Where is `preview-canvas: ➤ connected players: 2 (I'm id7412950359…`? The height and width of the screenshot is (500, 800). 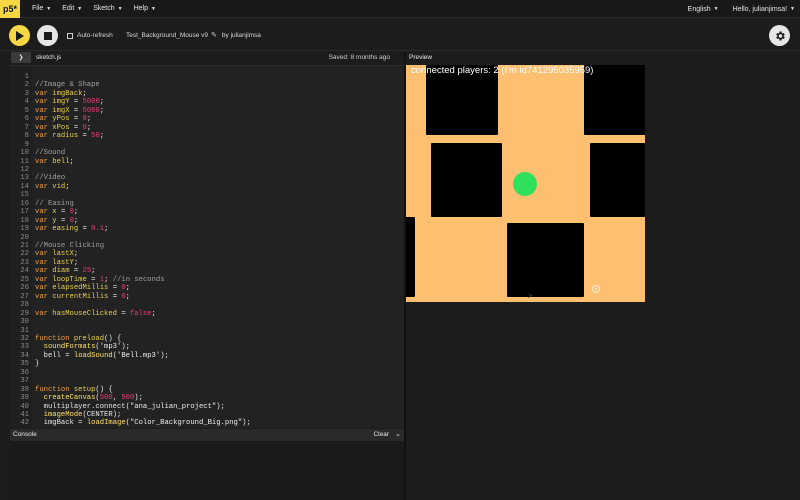
preview-canvas: ➤ connected players: 2 (I'm id7412950359… is located at coordinates (525, 183).